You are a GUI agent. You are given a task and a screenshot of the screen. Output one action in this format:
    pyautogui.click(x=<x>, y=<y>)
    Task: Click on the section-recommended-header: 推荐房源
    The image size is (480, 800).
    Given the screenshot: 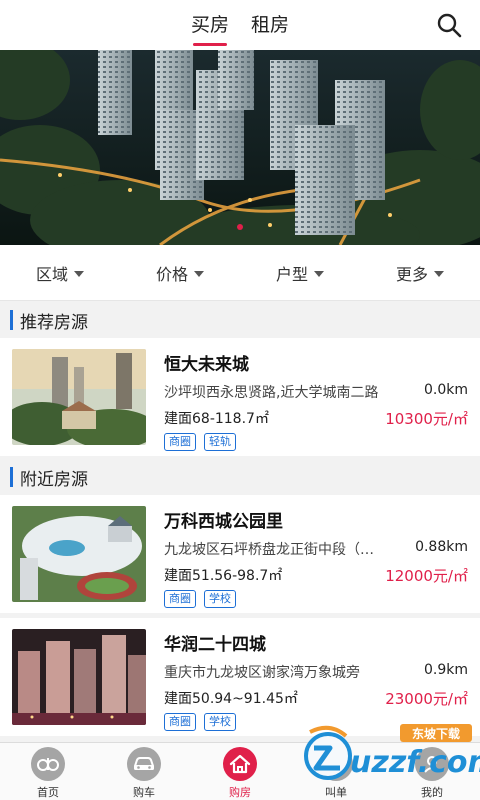 What is the action you would take?
    pyautogui.click(x=240, y=320)
    